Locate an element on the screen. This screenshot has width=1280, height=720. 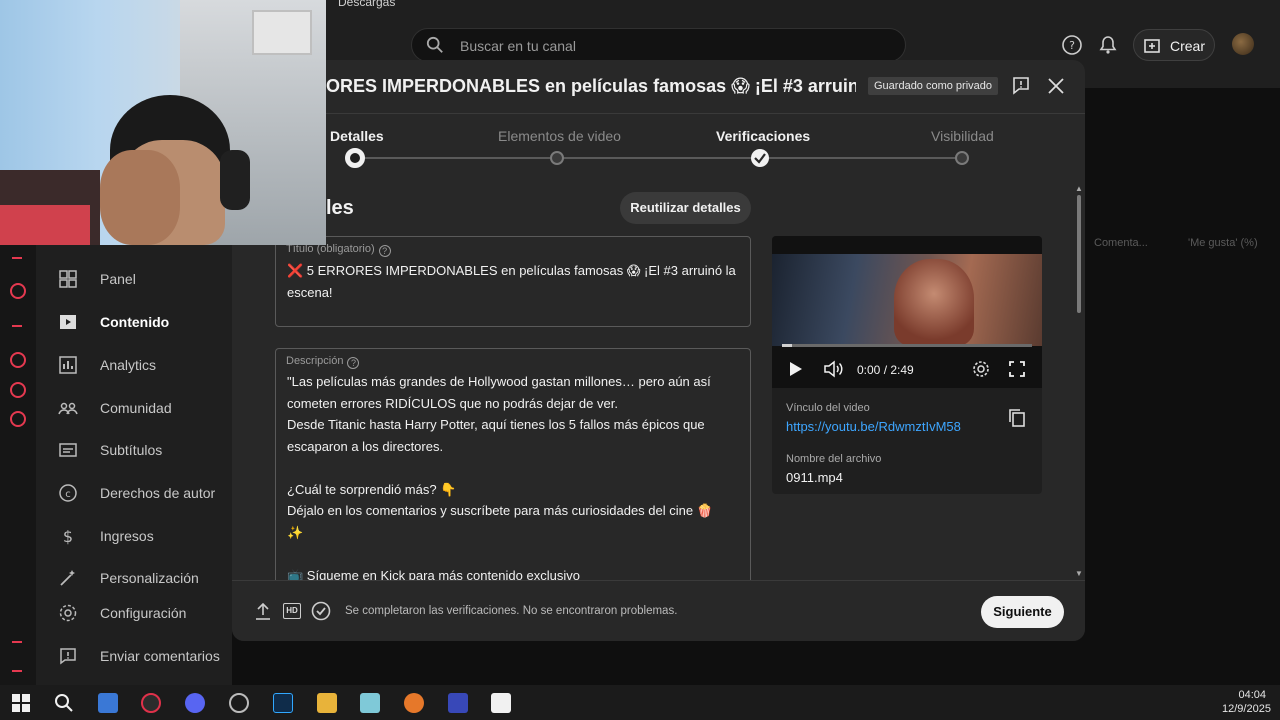
create-button: Crear is located at coordinates (1174, 45).